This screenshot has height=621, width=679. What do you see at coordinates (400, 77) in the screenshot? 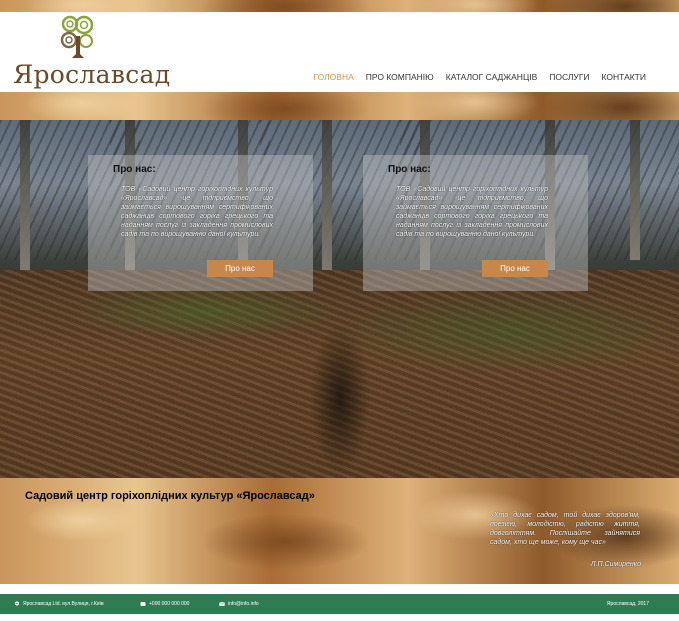
I see `nav-item-about: ПРО КОМПАНІЮ` at bounding box center [400, 77].